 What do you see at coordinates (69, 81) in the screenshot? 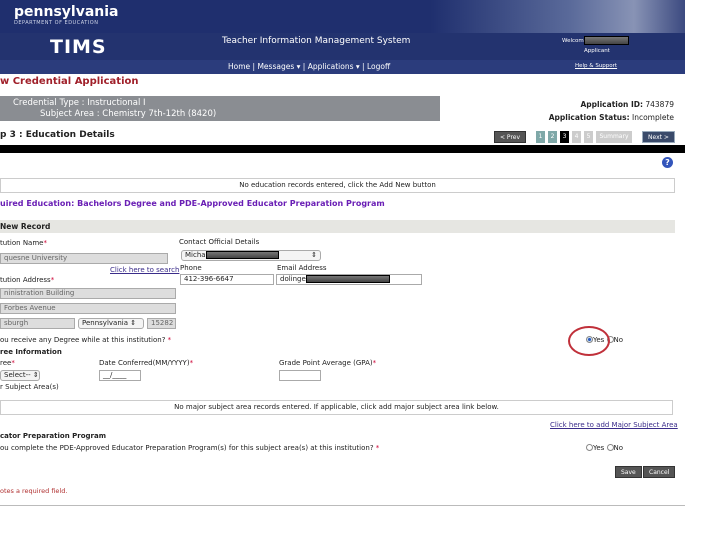
I see `page-title: w Credential Application` at bounding box center [69, 81].